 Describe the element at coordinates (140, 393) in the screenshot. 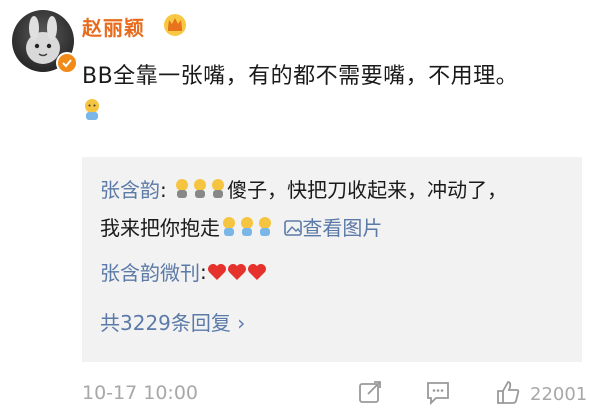

I see `post-timestamp: 10-17 10:00` at that location.